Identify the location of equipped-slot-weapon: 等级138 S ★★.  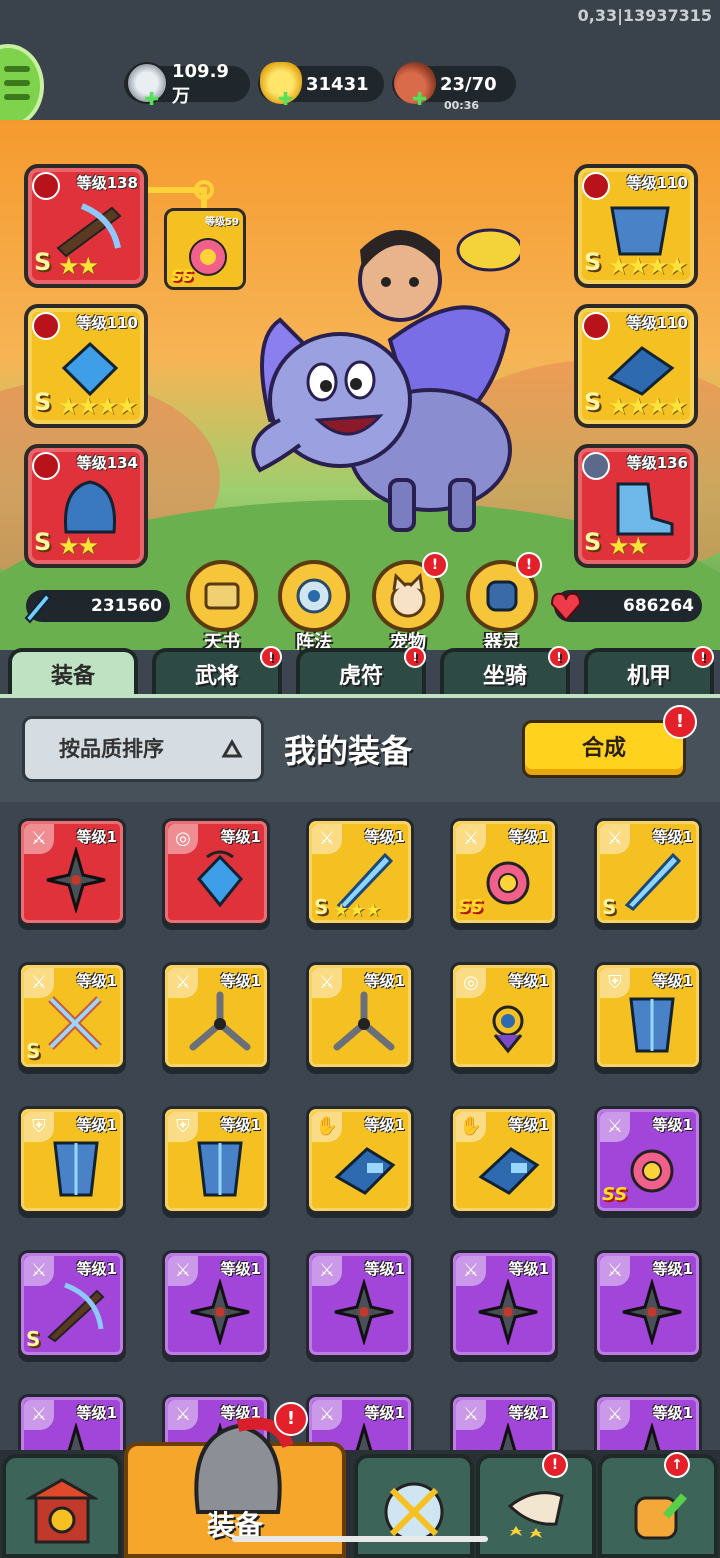
(86, 226).